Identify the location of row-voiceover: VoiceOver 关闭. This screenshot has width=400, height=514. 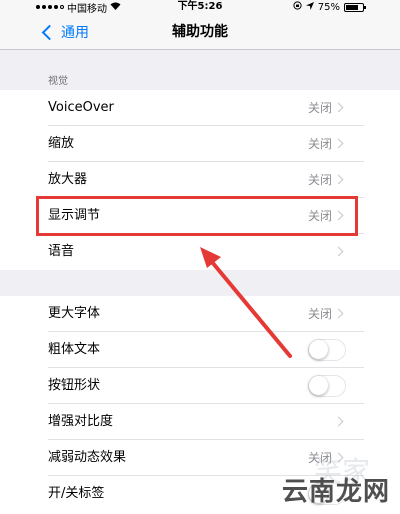
(200, 108).